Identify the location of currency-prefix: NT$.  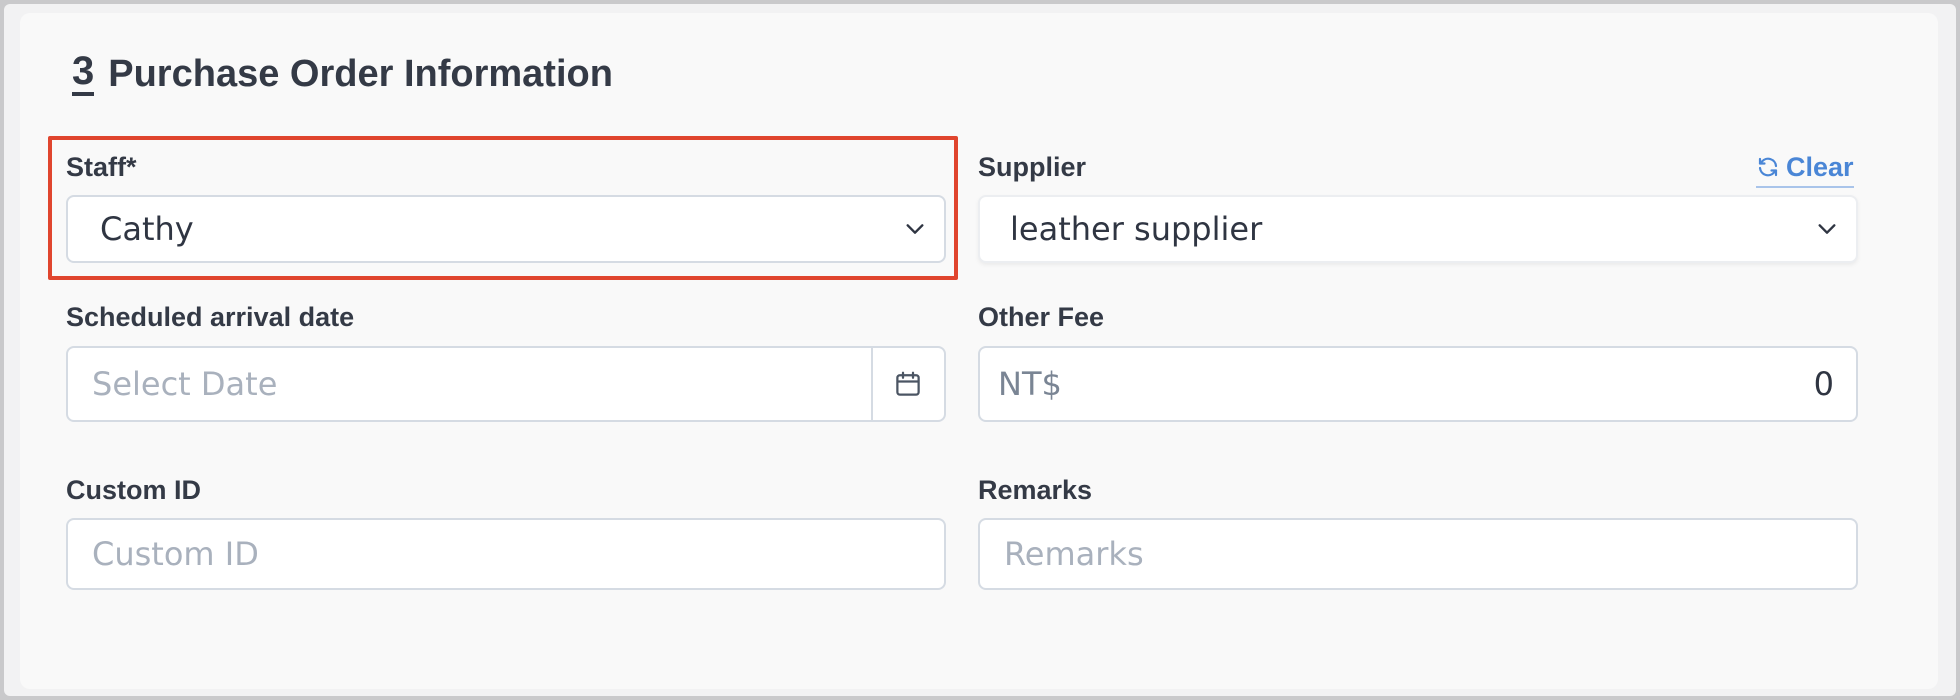
(1030, 384).